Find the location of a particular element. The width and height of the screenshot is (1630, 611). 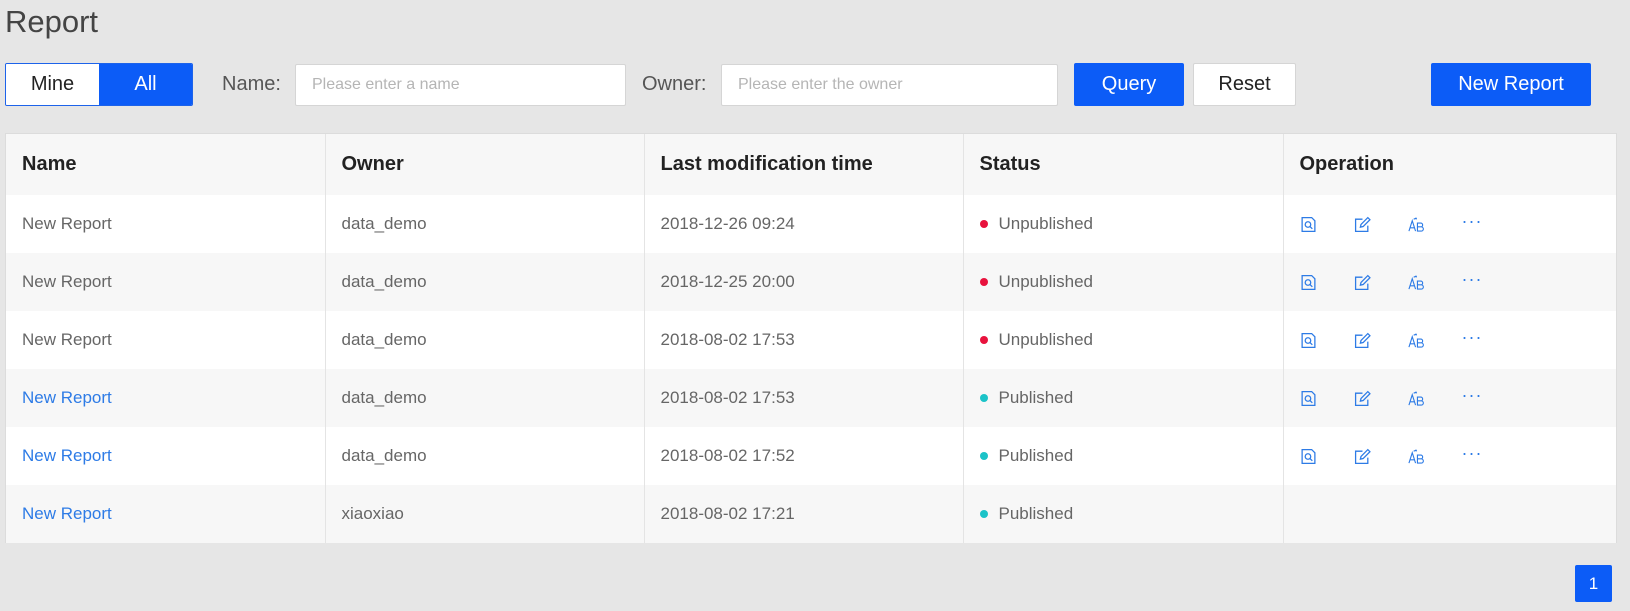

page-title: Report is located at coordinates (52, 21).